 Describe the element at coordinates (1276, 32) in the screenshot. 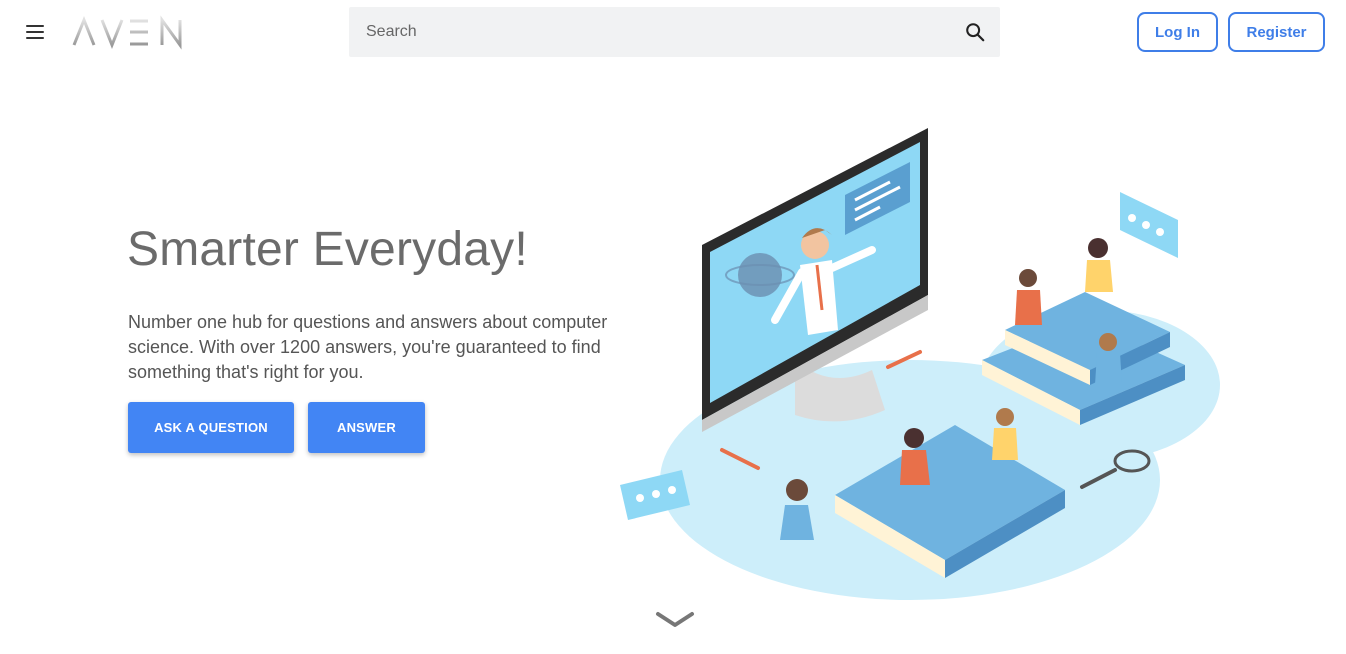

I see `register-button: Register` at that location.